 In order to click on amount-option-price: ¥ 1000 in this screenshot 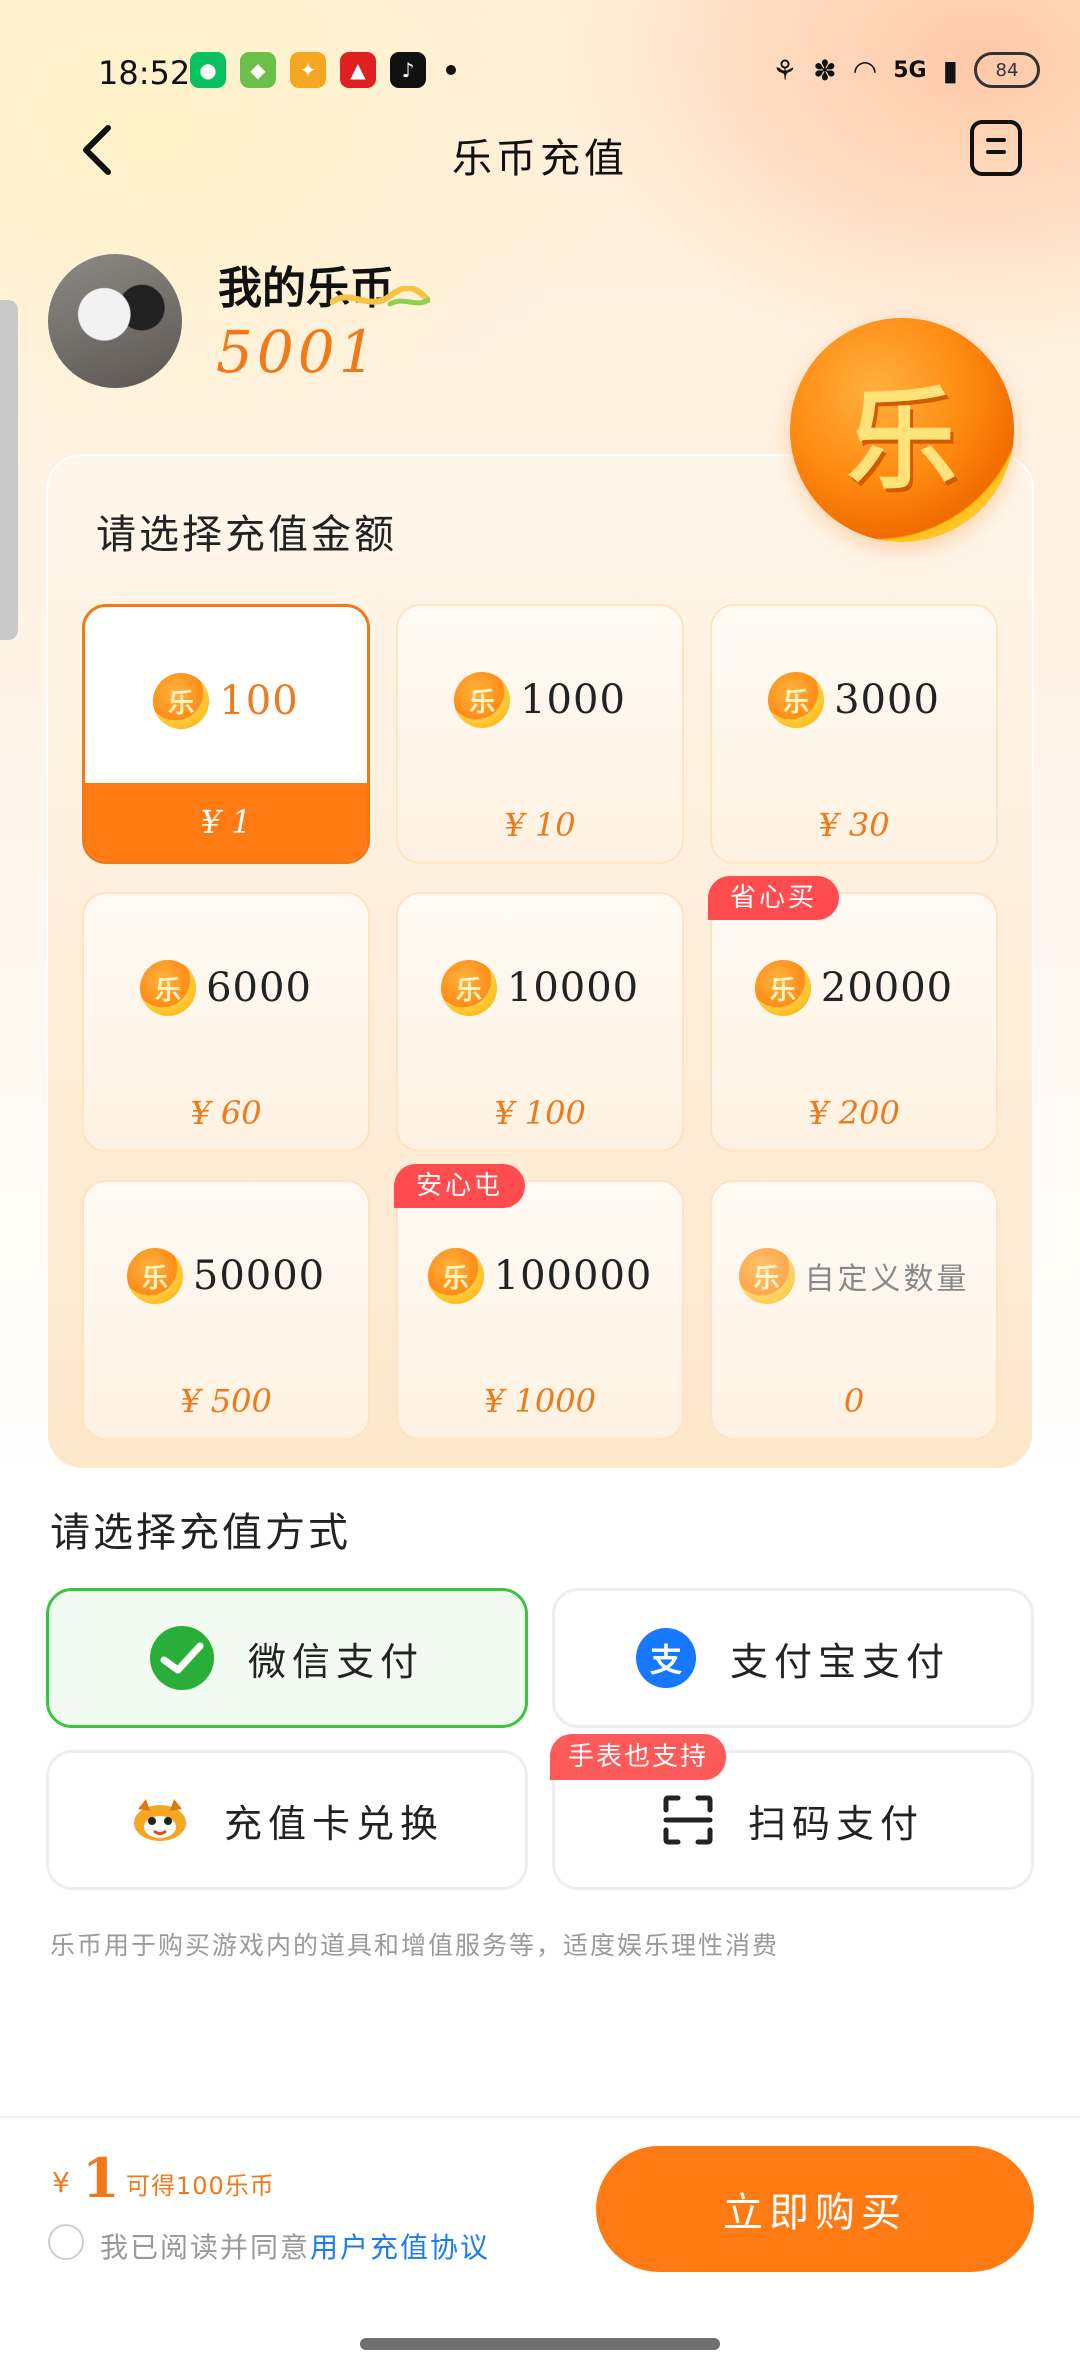, I will do `click(540, 1401)`.